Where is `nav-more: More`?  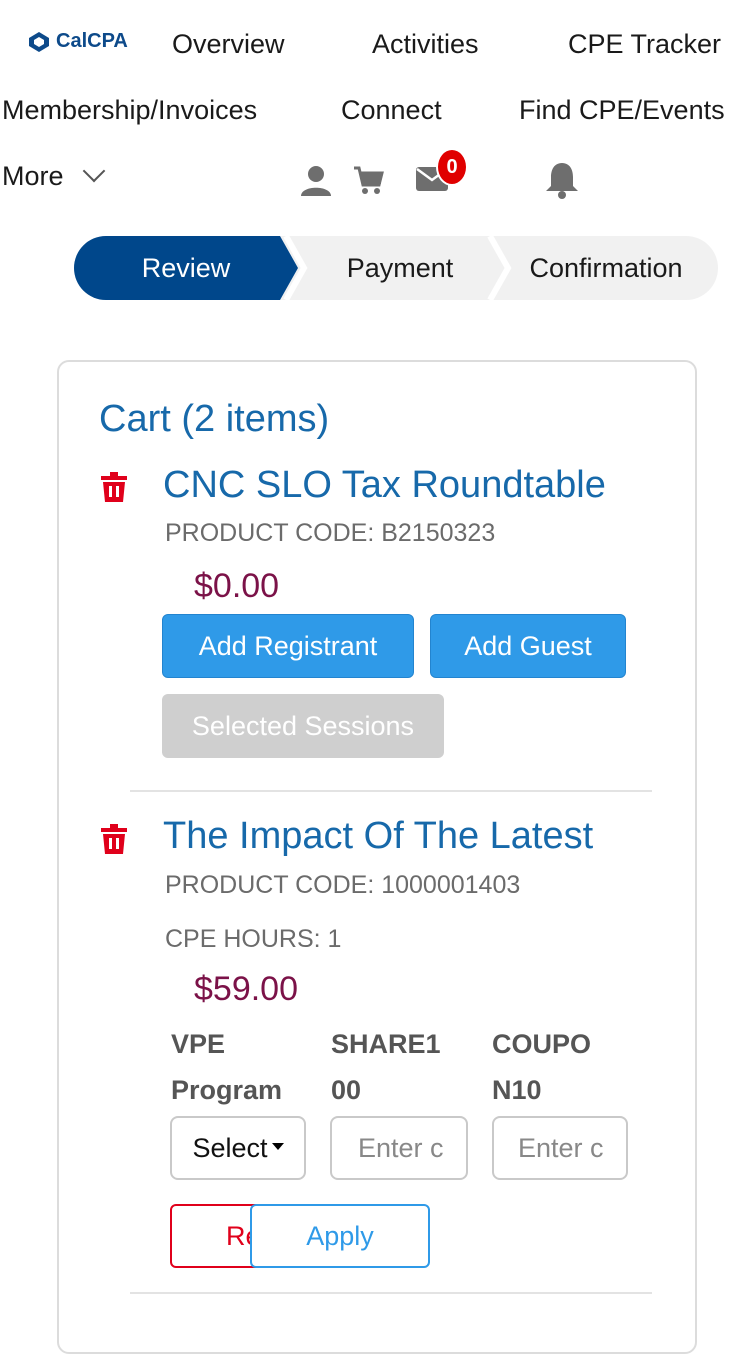
nav-more: More is located at coordinates (53, 175).